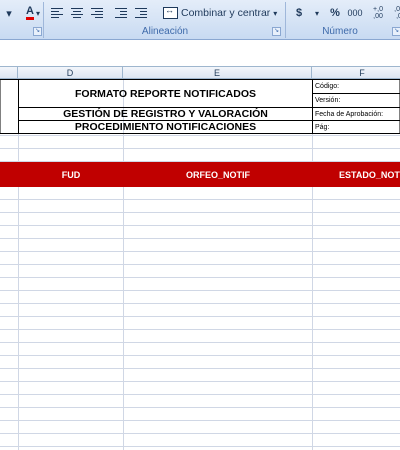  I want to click on currency-format-button: $, so click(299, 13).